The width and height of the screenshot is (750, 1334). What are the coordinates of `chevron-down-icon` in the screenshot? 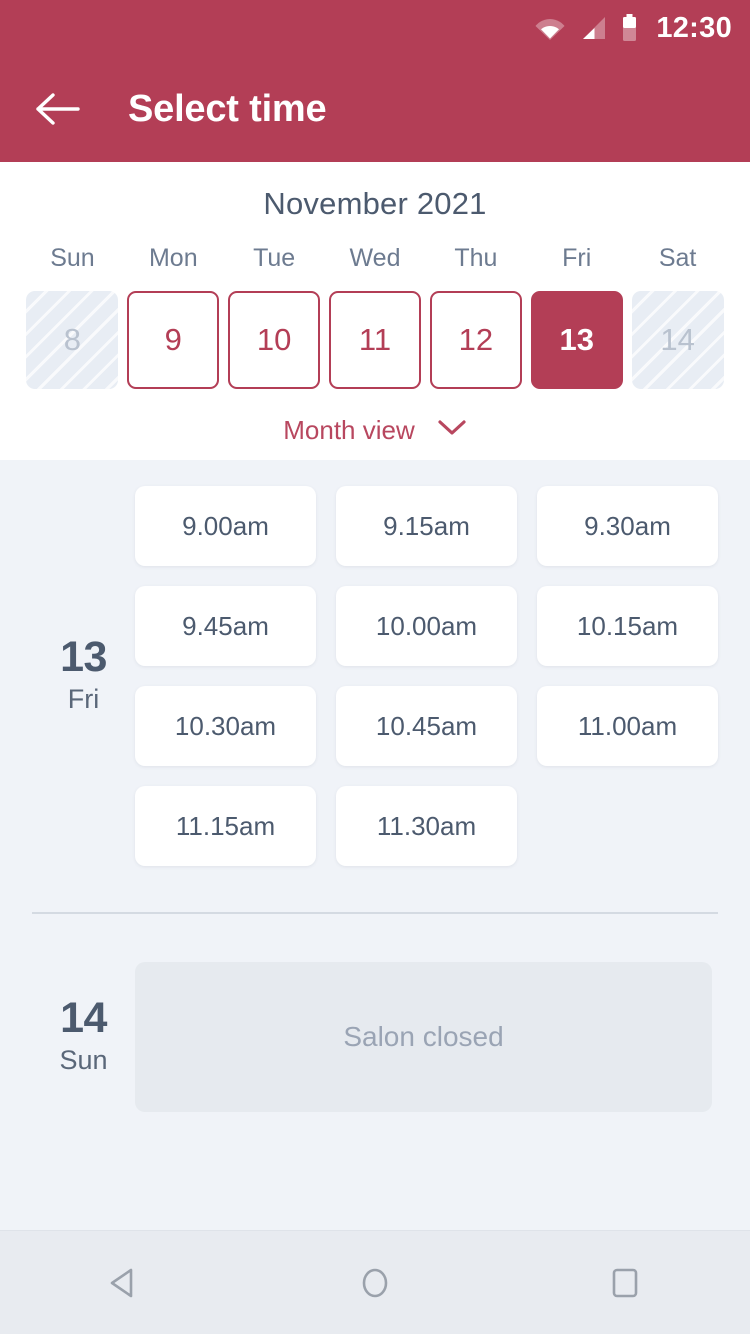 It's located at (452, 430).